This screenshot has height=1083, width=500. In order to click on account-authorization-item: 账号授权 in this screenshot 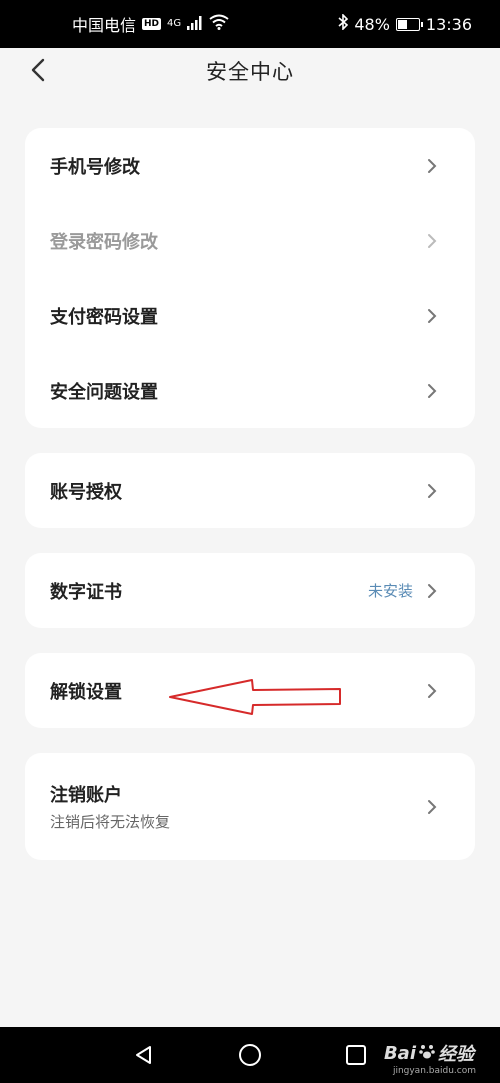, I will do `click(250, 490)`.